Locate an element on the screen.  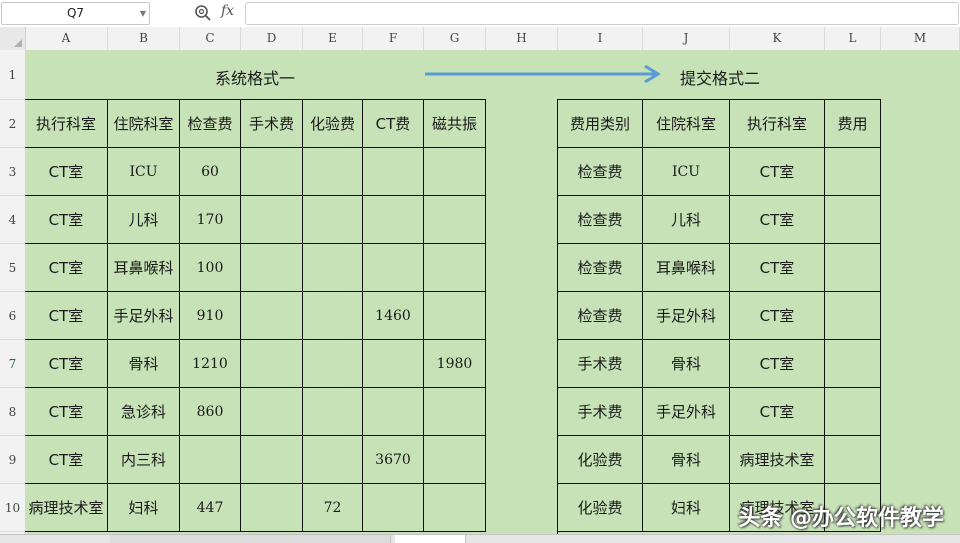
column-header-f: F is located at coordinates (393, 38).